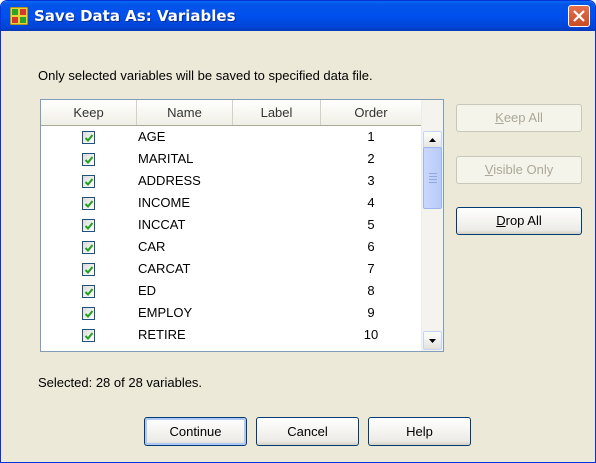 The height and width of the screenshot is (463, 596). What do you see at coordinates (152, 246) in the screenshot?
I see `variable-name: CAR` at bounding box center [152, 246].